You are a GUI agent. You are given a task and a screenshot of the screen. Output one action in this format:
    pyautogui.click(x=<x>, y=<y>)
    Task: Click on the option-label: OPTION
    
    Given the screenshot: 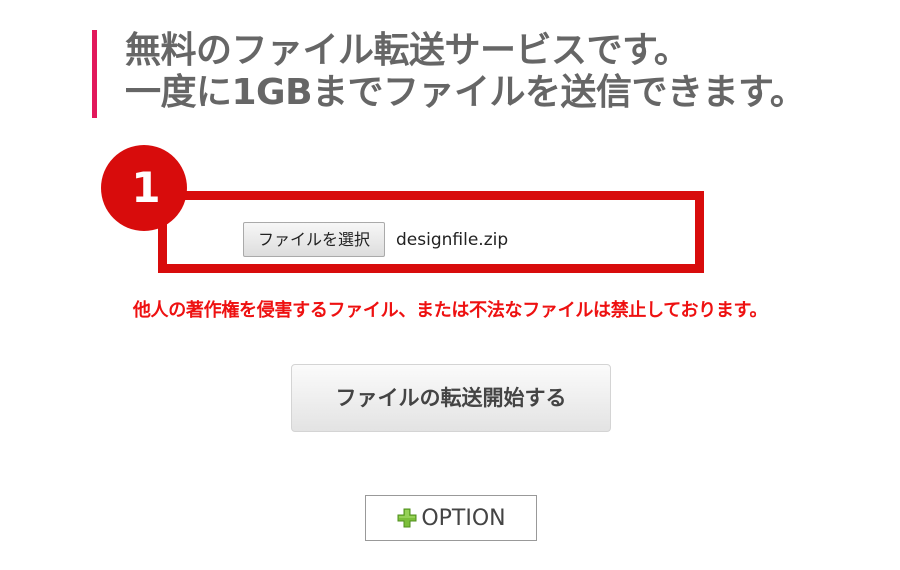 What is the action you would take?
    pyautogui.click(x=463, y=518)
    